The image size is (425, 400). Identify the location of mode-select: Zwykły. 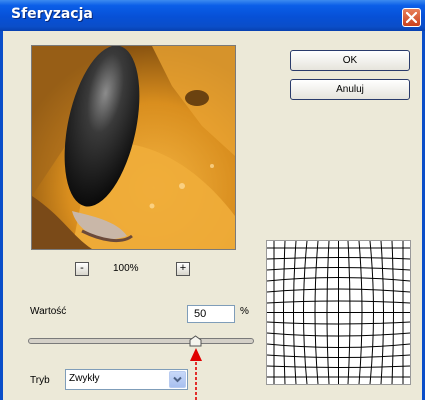
(126, 379).